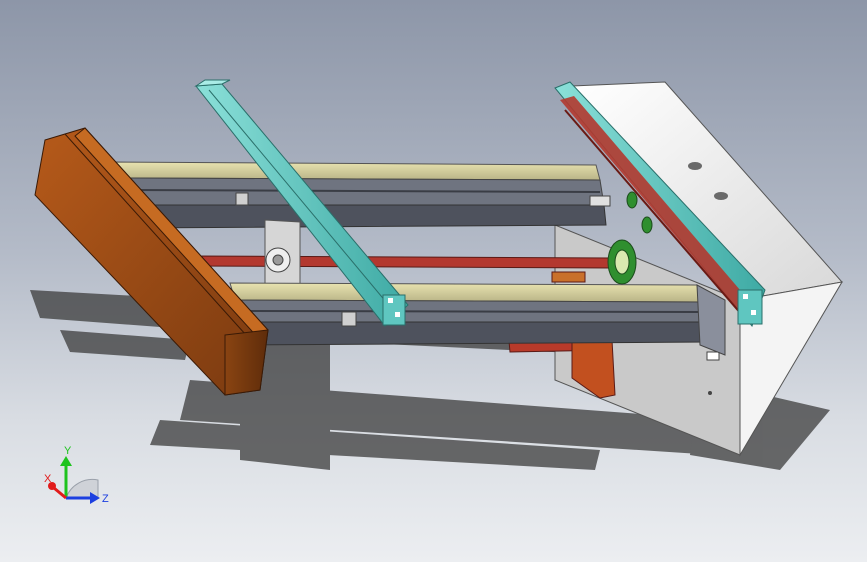 This screenshot has width=867, height=562. I want to click on coordinate-triad: Y Z X, so click(76, 475).